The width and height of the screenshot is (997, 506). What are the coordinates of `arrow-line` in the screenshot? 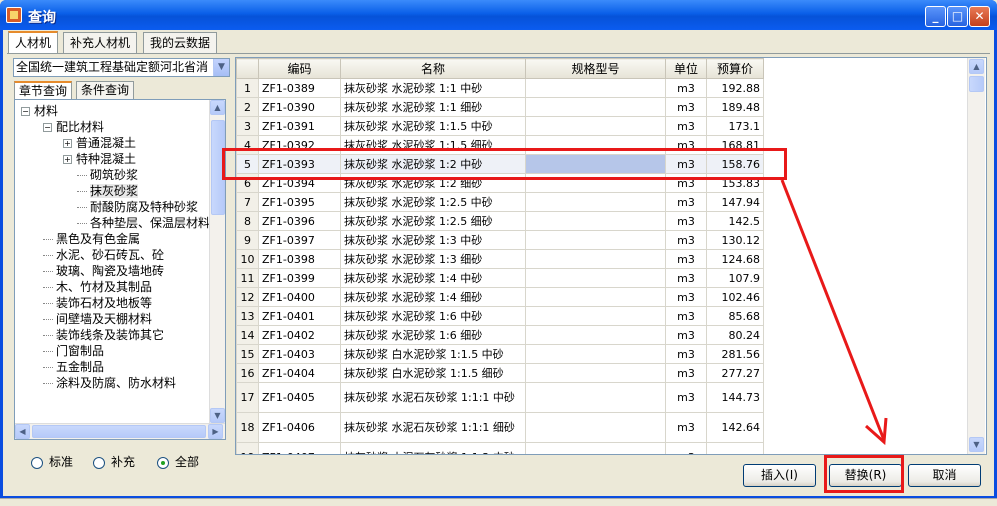 It's located at (833, 310).